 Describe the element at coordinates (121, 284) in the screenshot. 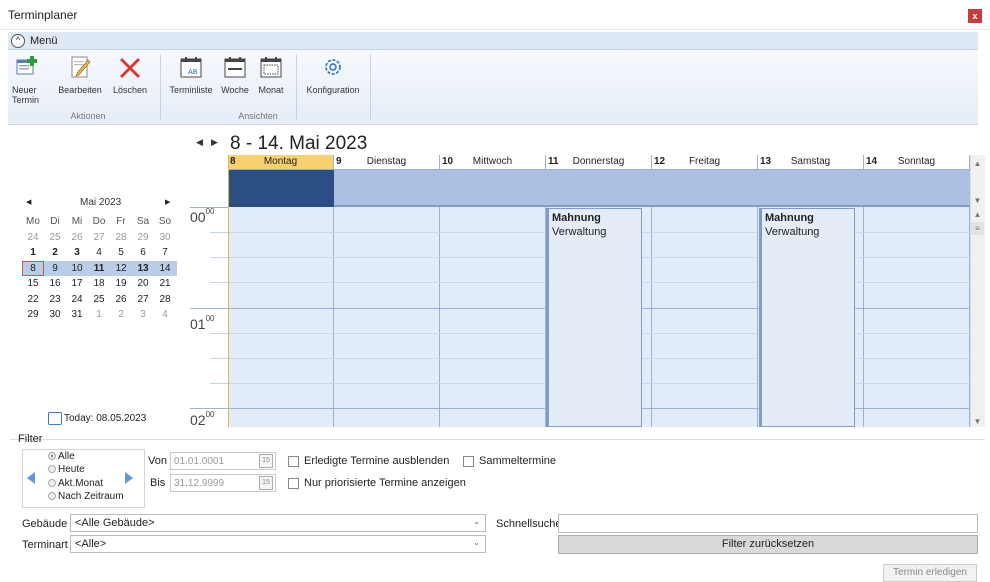

I see `day-cell: 19` at that location.